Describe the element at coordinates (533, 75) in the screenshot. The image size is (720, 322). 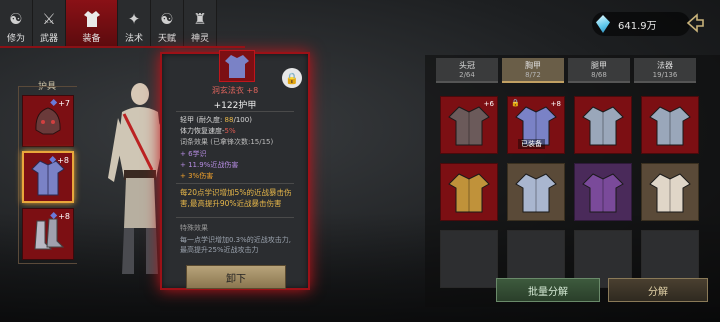
I see `tab-count: 8/72` at that location.